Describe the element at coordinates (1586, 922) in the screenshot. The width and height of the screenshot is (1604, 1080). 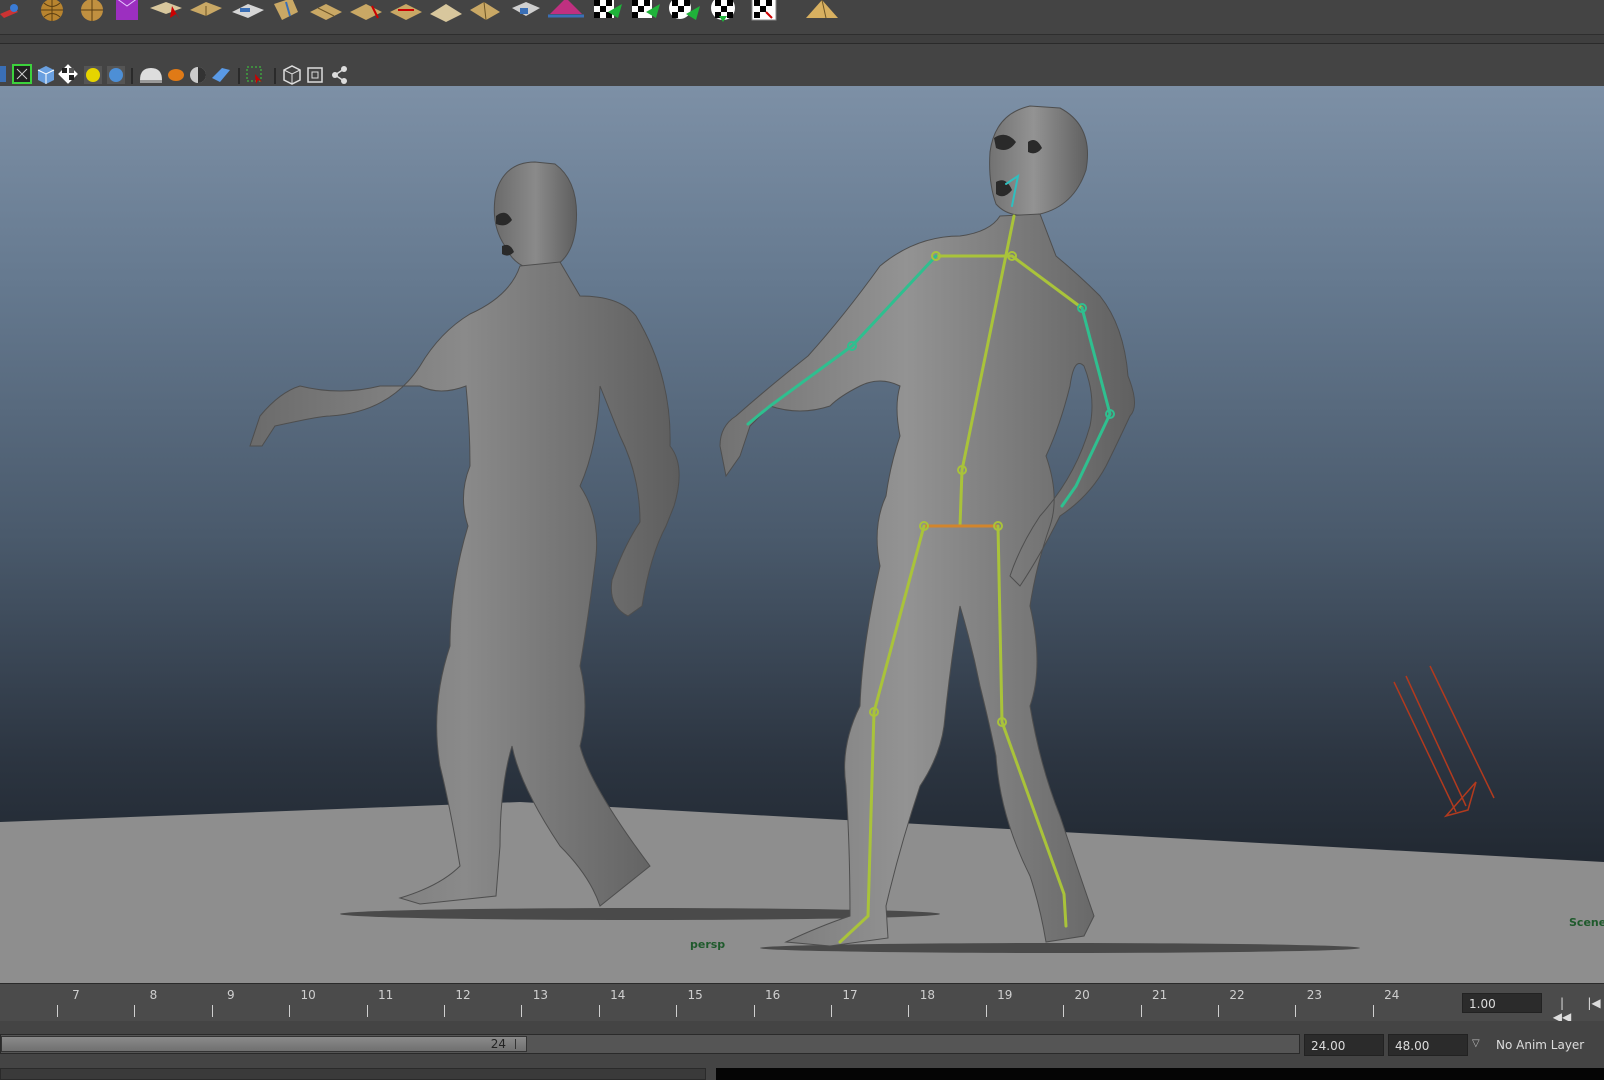
I see `scene-label: Scene` at that location.